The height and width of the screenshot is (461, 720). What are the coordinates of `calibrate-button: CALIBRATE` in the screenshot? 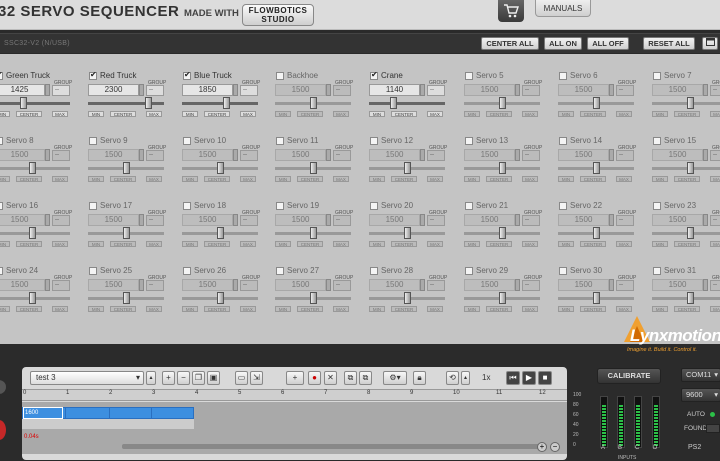 It's located at (629, 376).